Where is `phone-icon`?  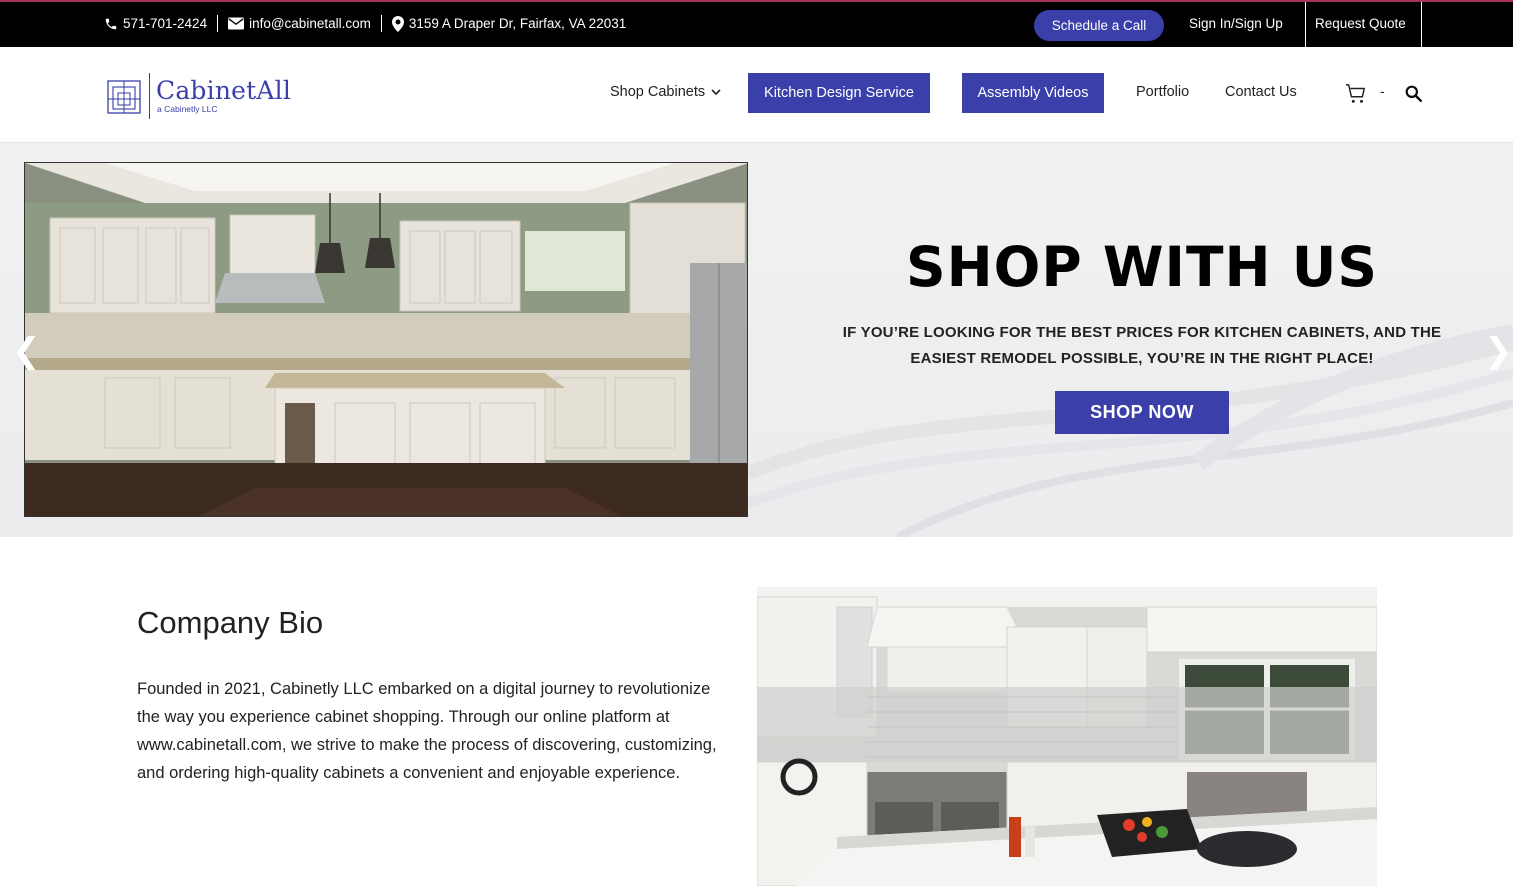
phone-icon is located at coordinates (111, 23).